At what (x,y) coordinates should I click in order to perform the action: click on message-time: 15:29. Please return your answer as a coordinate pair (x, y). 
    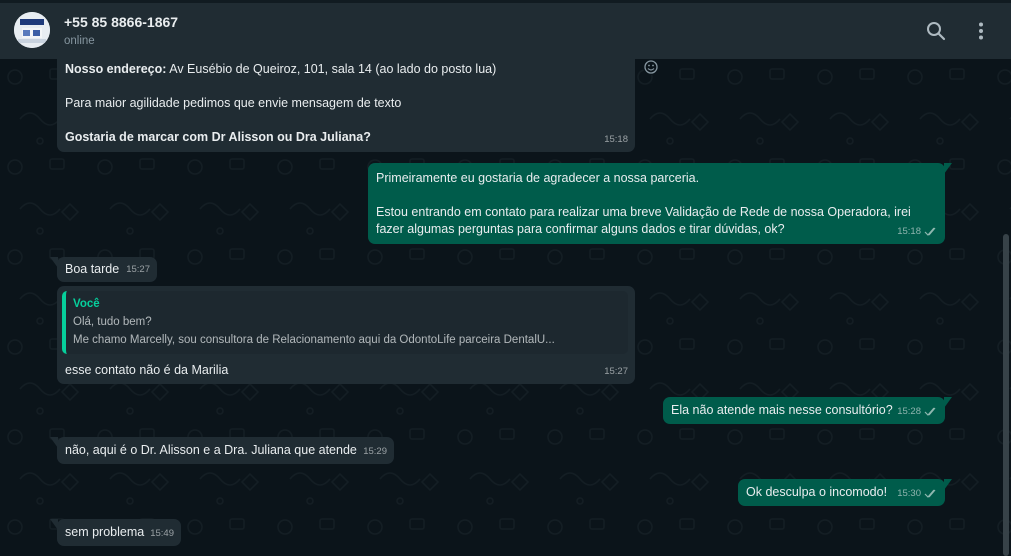
    Looking at the image, I should click on (375, 451).